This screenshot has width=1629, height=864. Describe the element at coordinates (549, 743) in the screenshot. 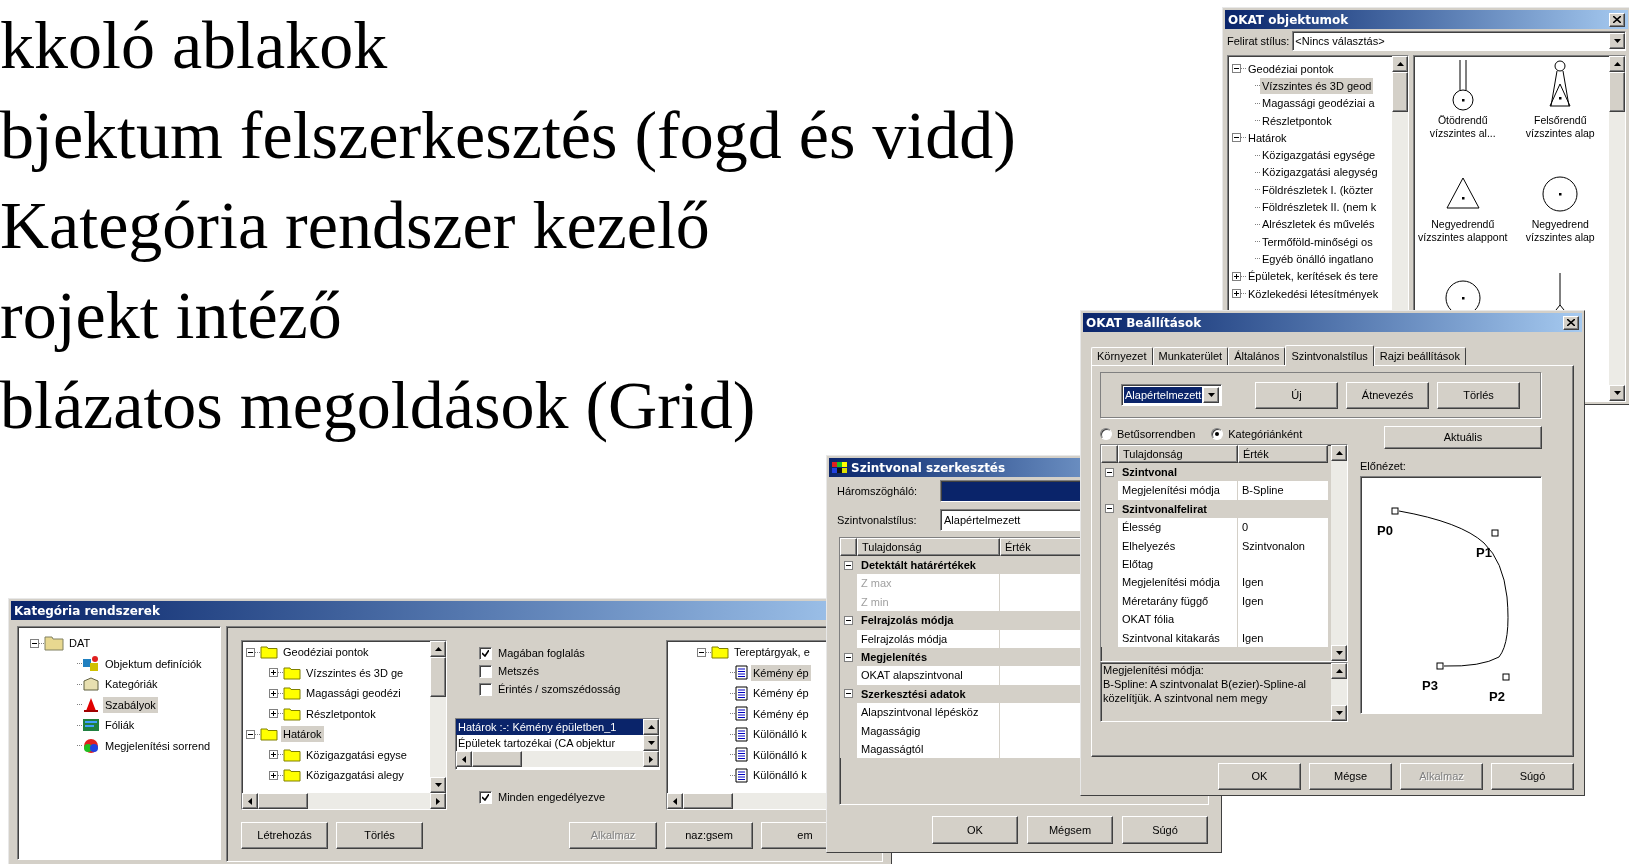

I see `list-item: Épületek tartozékai (CA objektur` at that location.